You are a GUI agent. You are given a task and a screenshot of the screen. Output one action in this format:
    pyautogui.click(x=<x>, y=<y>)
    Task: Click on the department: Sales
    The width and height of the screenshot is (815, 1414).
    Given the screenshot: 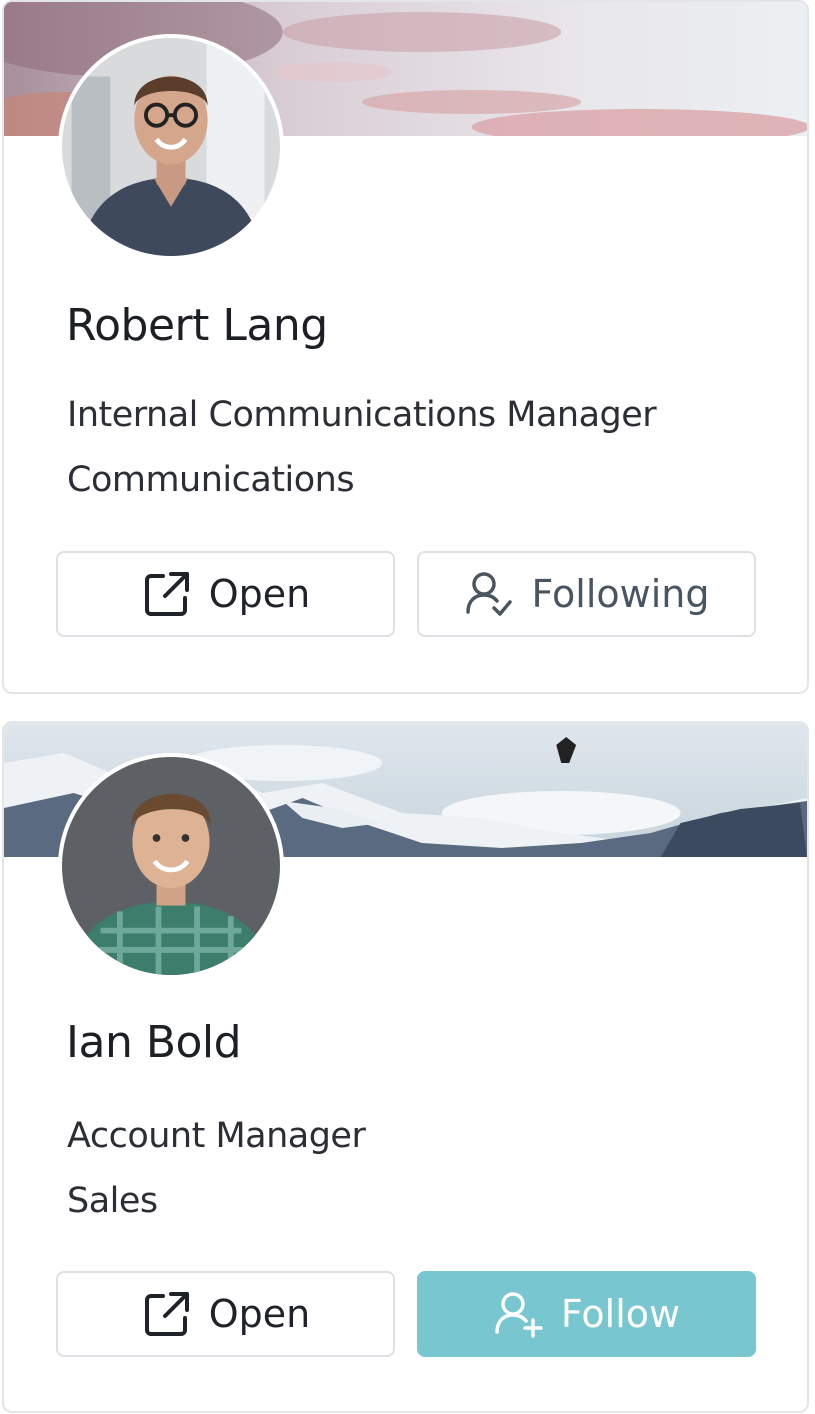 What is the action you would take?
    pyautogui.click(x=112, y=1201)
    